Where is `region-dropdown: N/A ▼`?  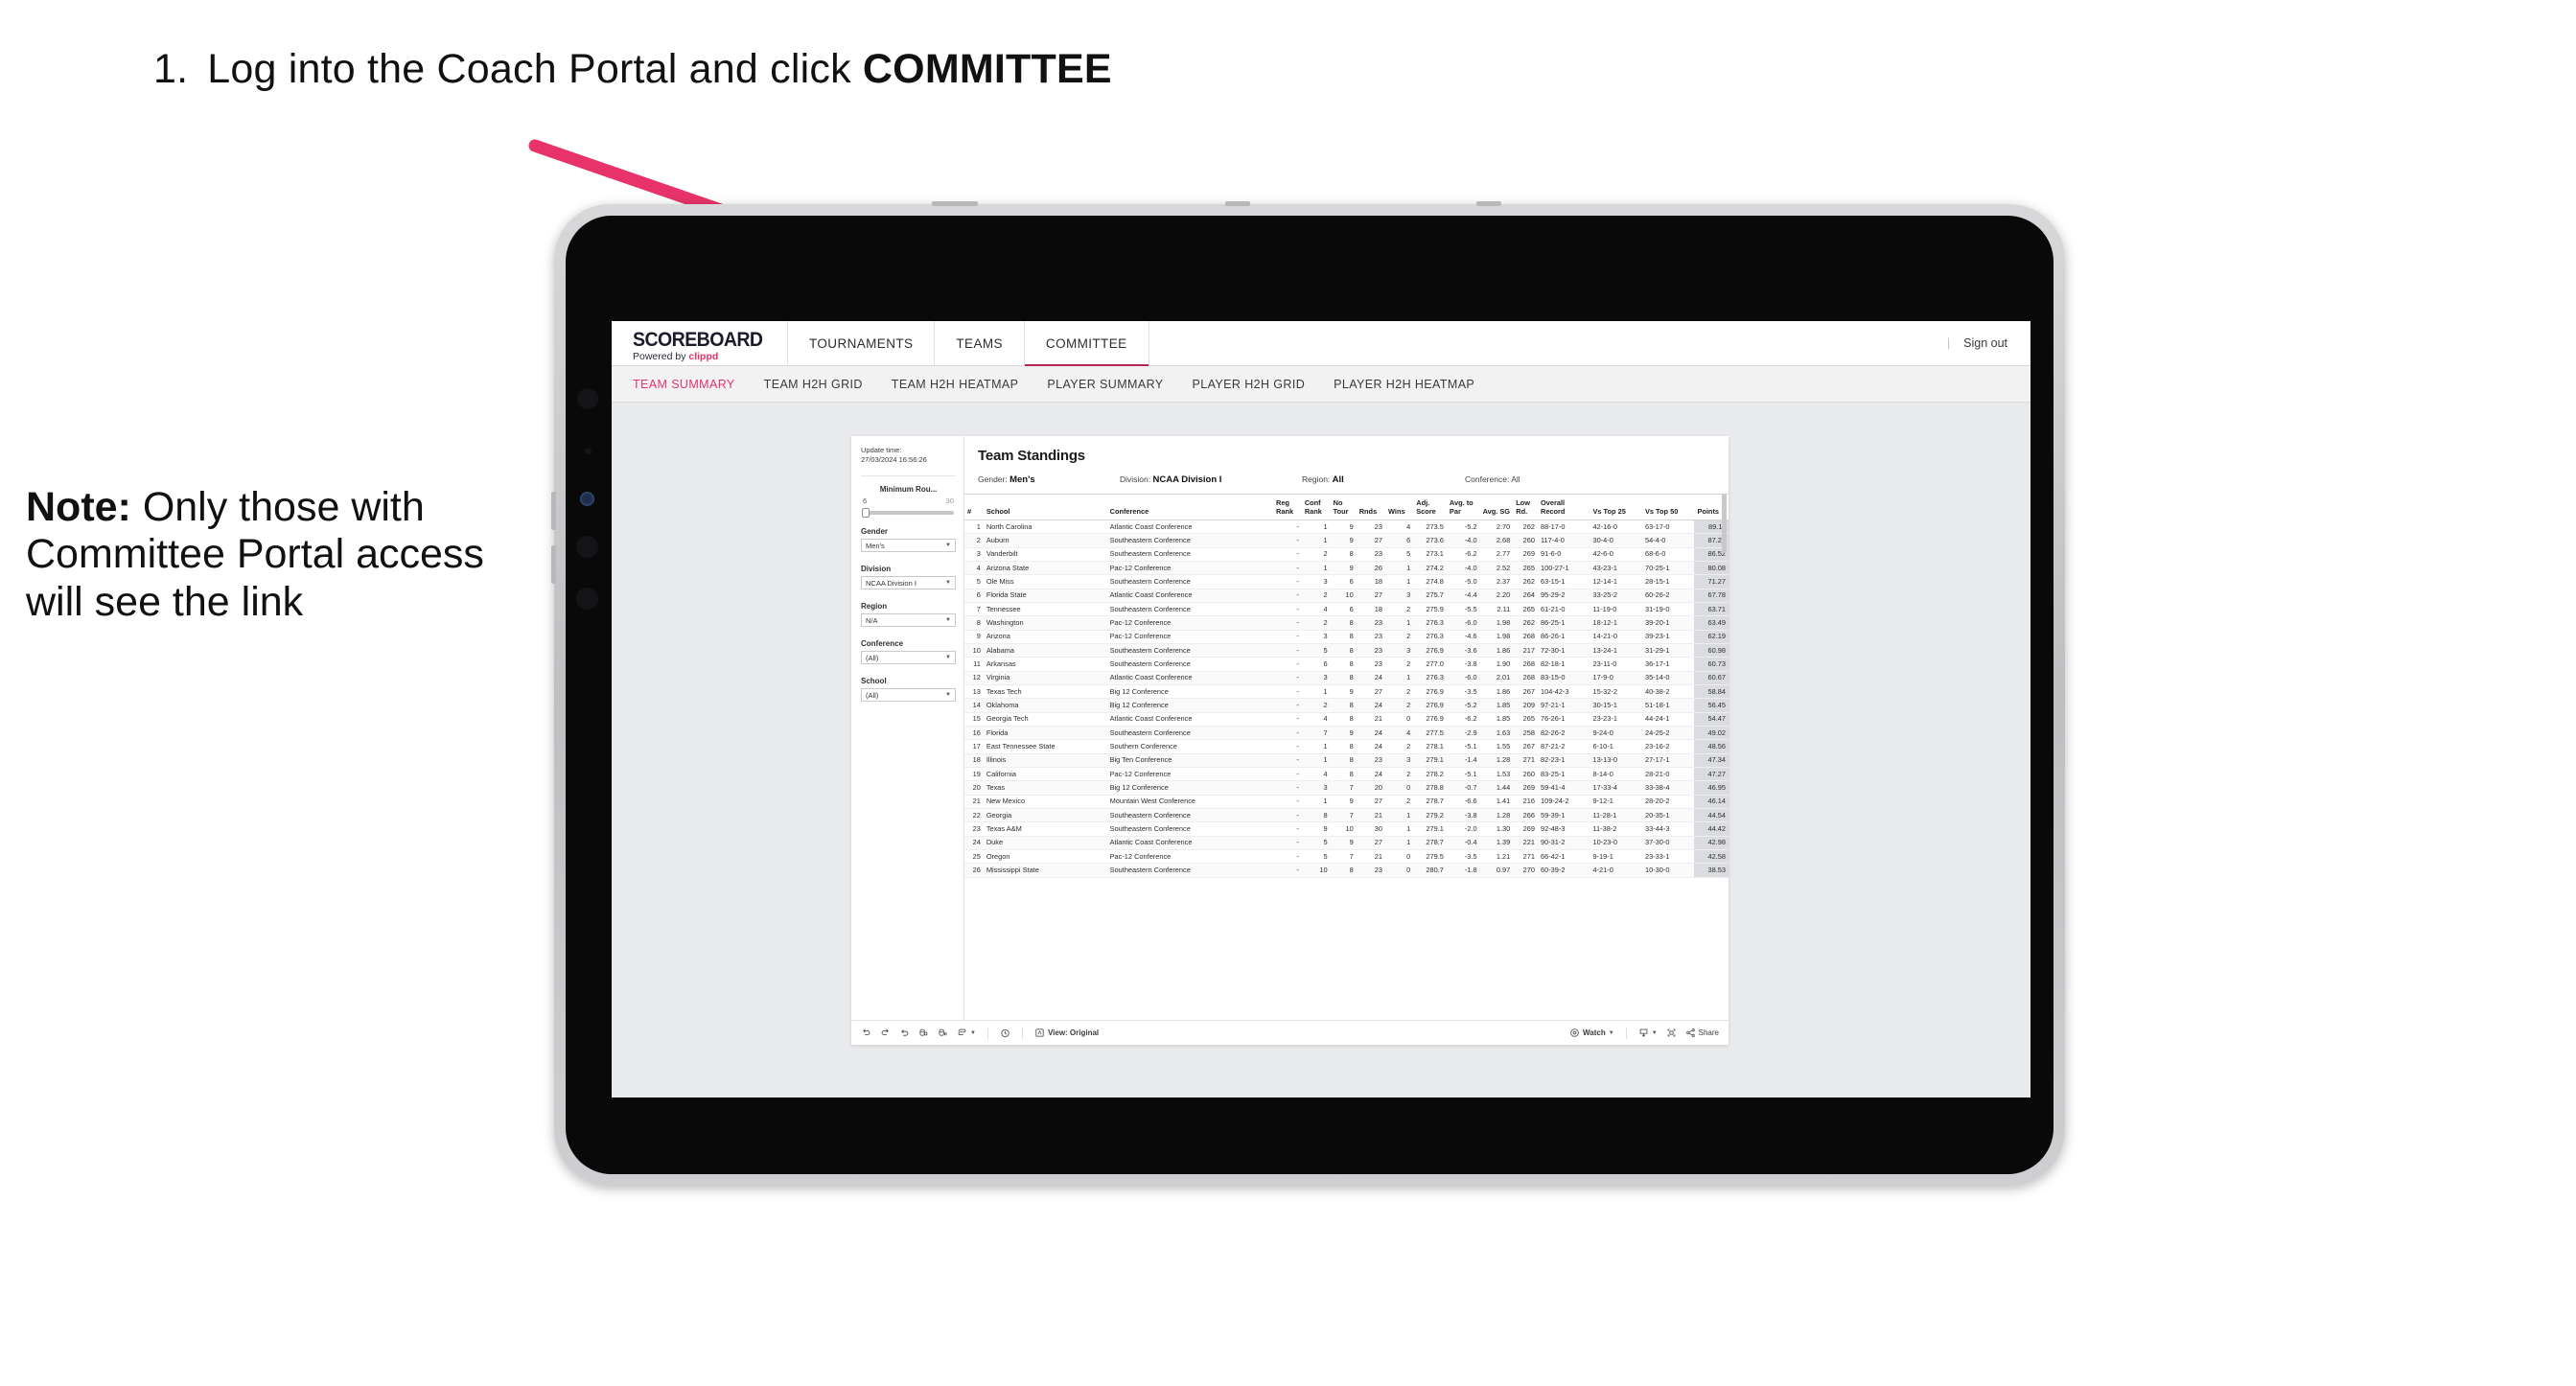
region-dropdown: N/A ▼ is located at coordinates (909, 621).